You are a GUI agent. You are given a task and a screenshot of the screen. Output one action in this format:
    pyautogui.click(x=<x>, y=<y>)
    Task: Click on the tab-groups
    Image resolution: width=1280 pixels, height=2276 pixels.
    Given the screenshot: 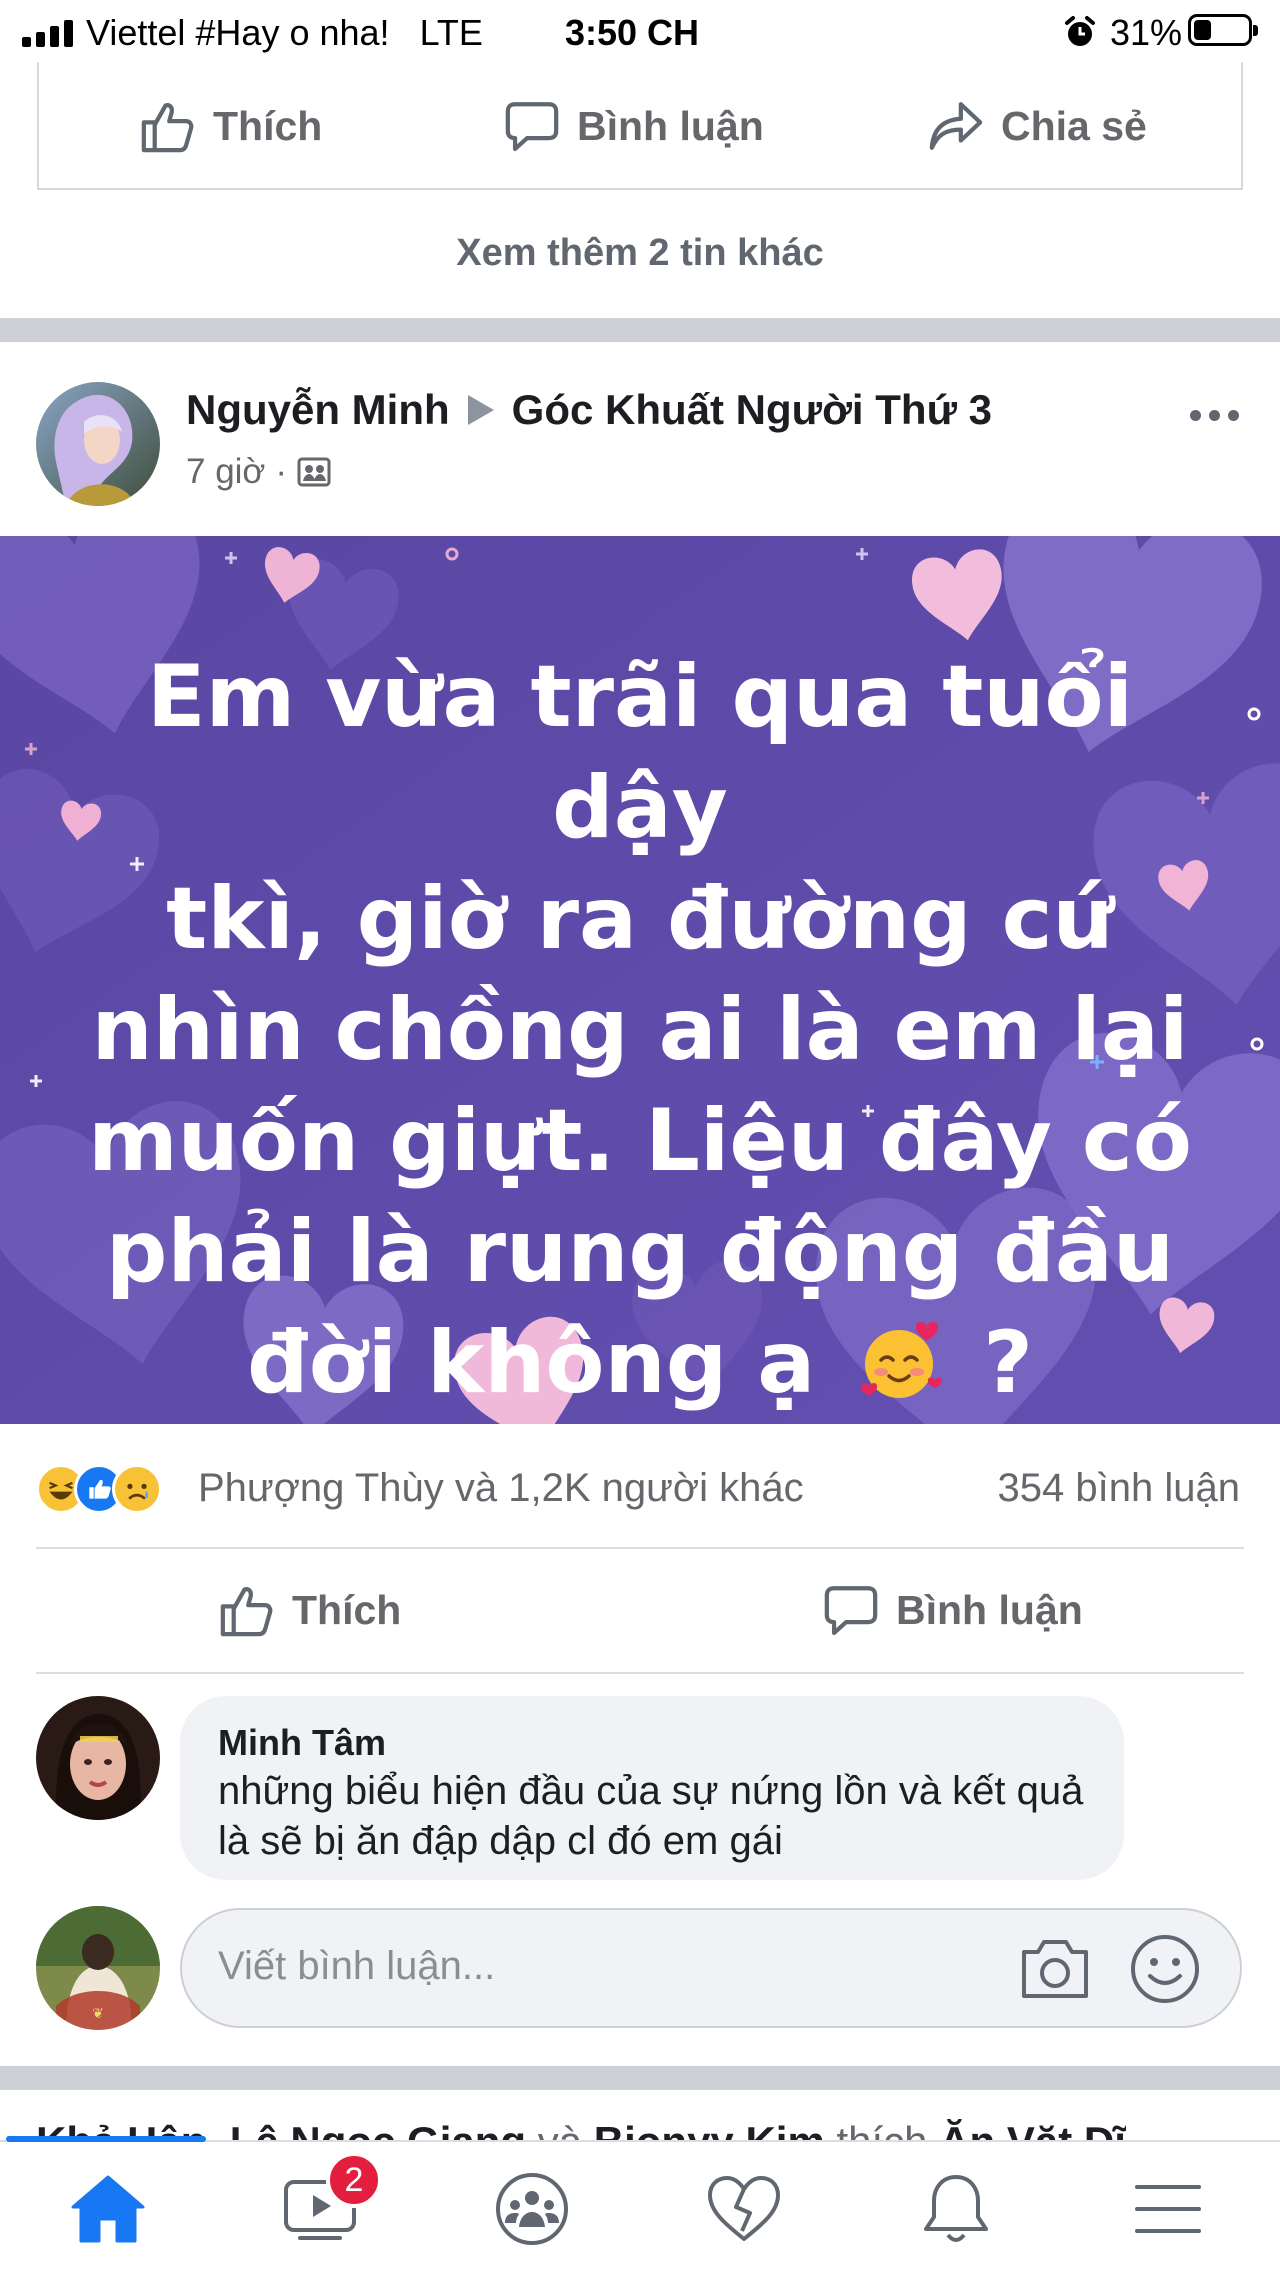 What is the action you would take?
    pyautogui.click(x=532, y=2209)
    